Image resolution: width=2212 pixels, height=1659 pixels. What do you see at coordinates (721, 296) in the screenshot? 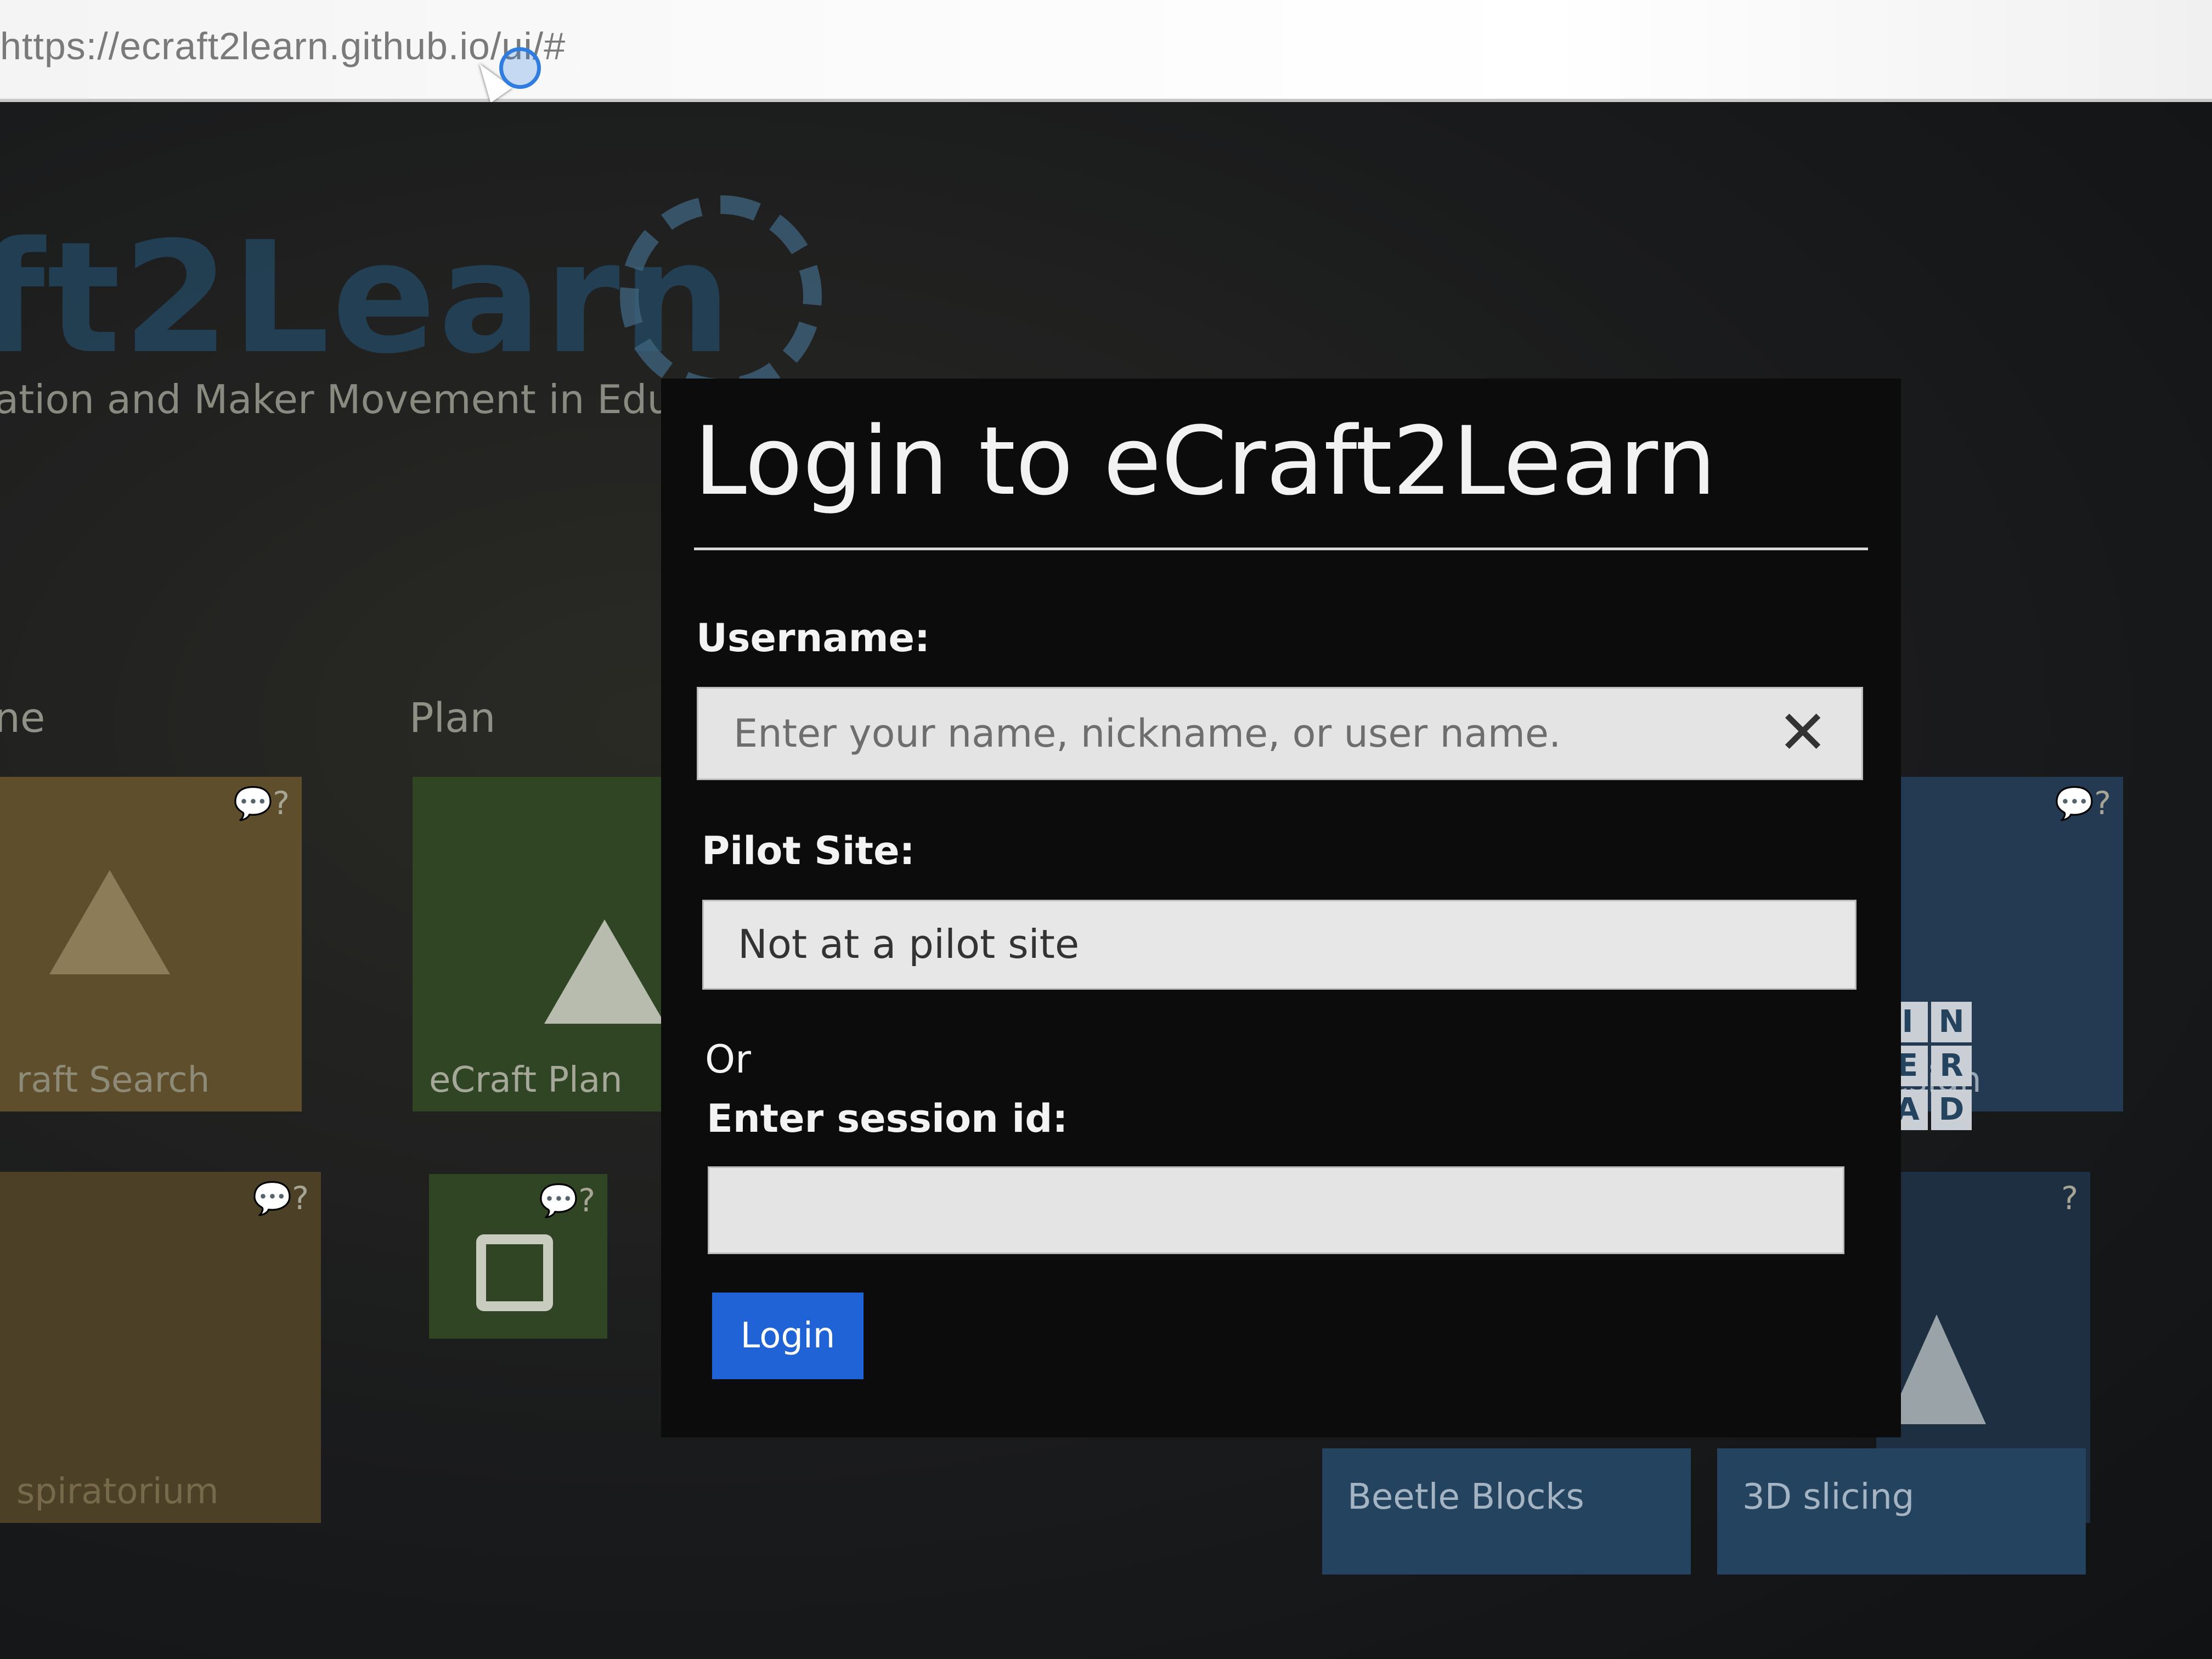
I see `gear-logo-icon` at bounding box center [721, 296].